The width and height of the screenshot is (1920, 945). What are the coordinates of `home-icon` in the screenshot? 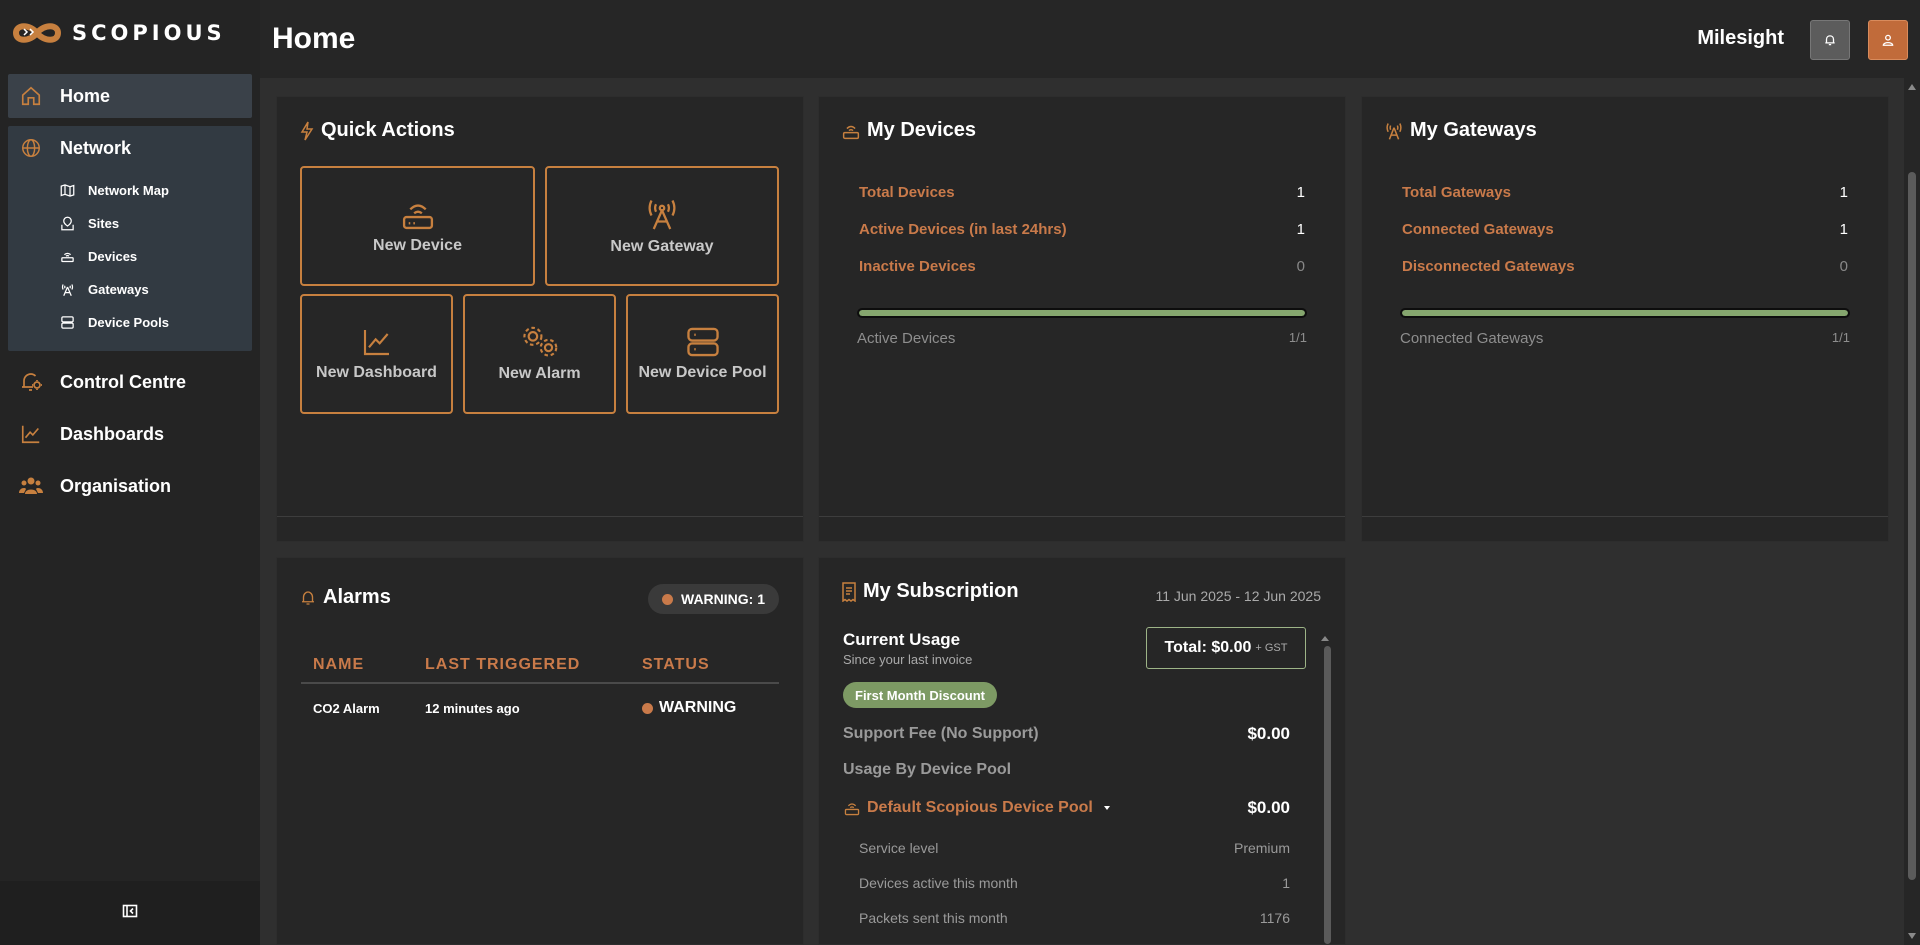 It's located at (31, 96).